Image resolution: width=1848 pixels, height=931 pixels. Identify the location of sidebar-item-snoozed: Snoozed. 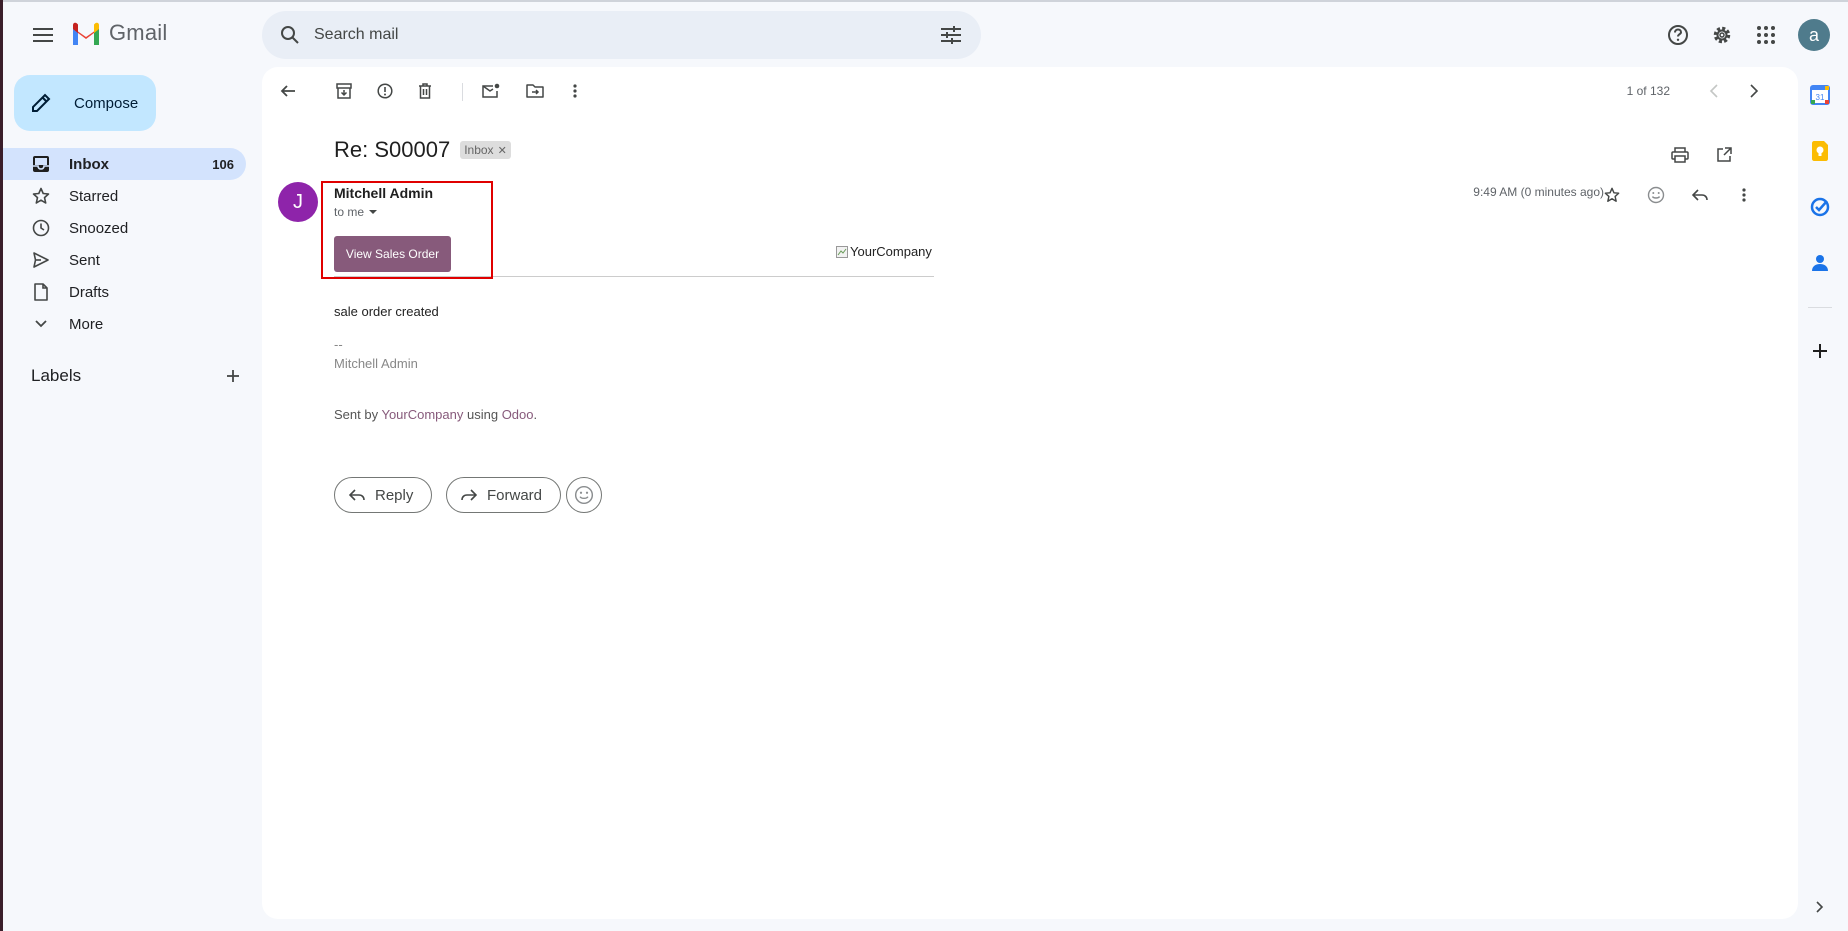
(124, 228).